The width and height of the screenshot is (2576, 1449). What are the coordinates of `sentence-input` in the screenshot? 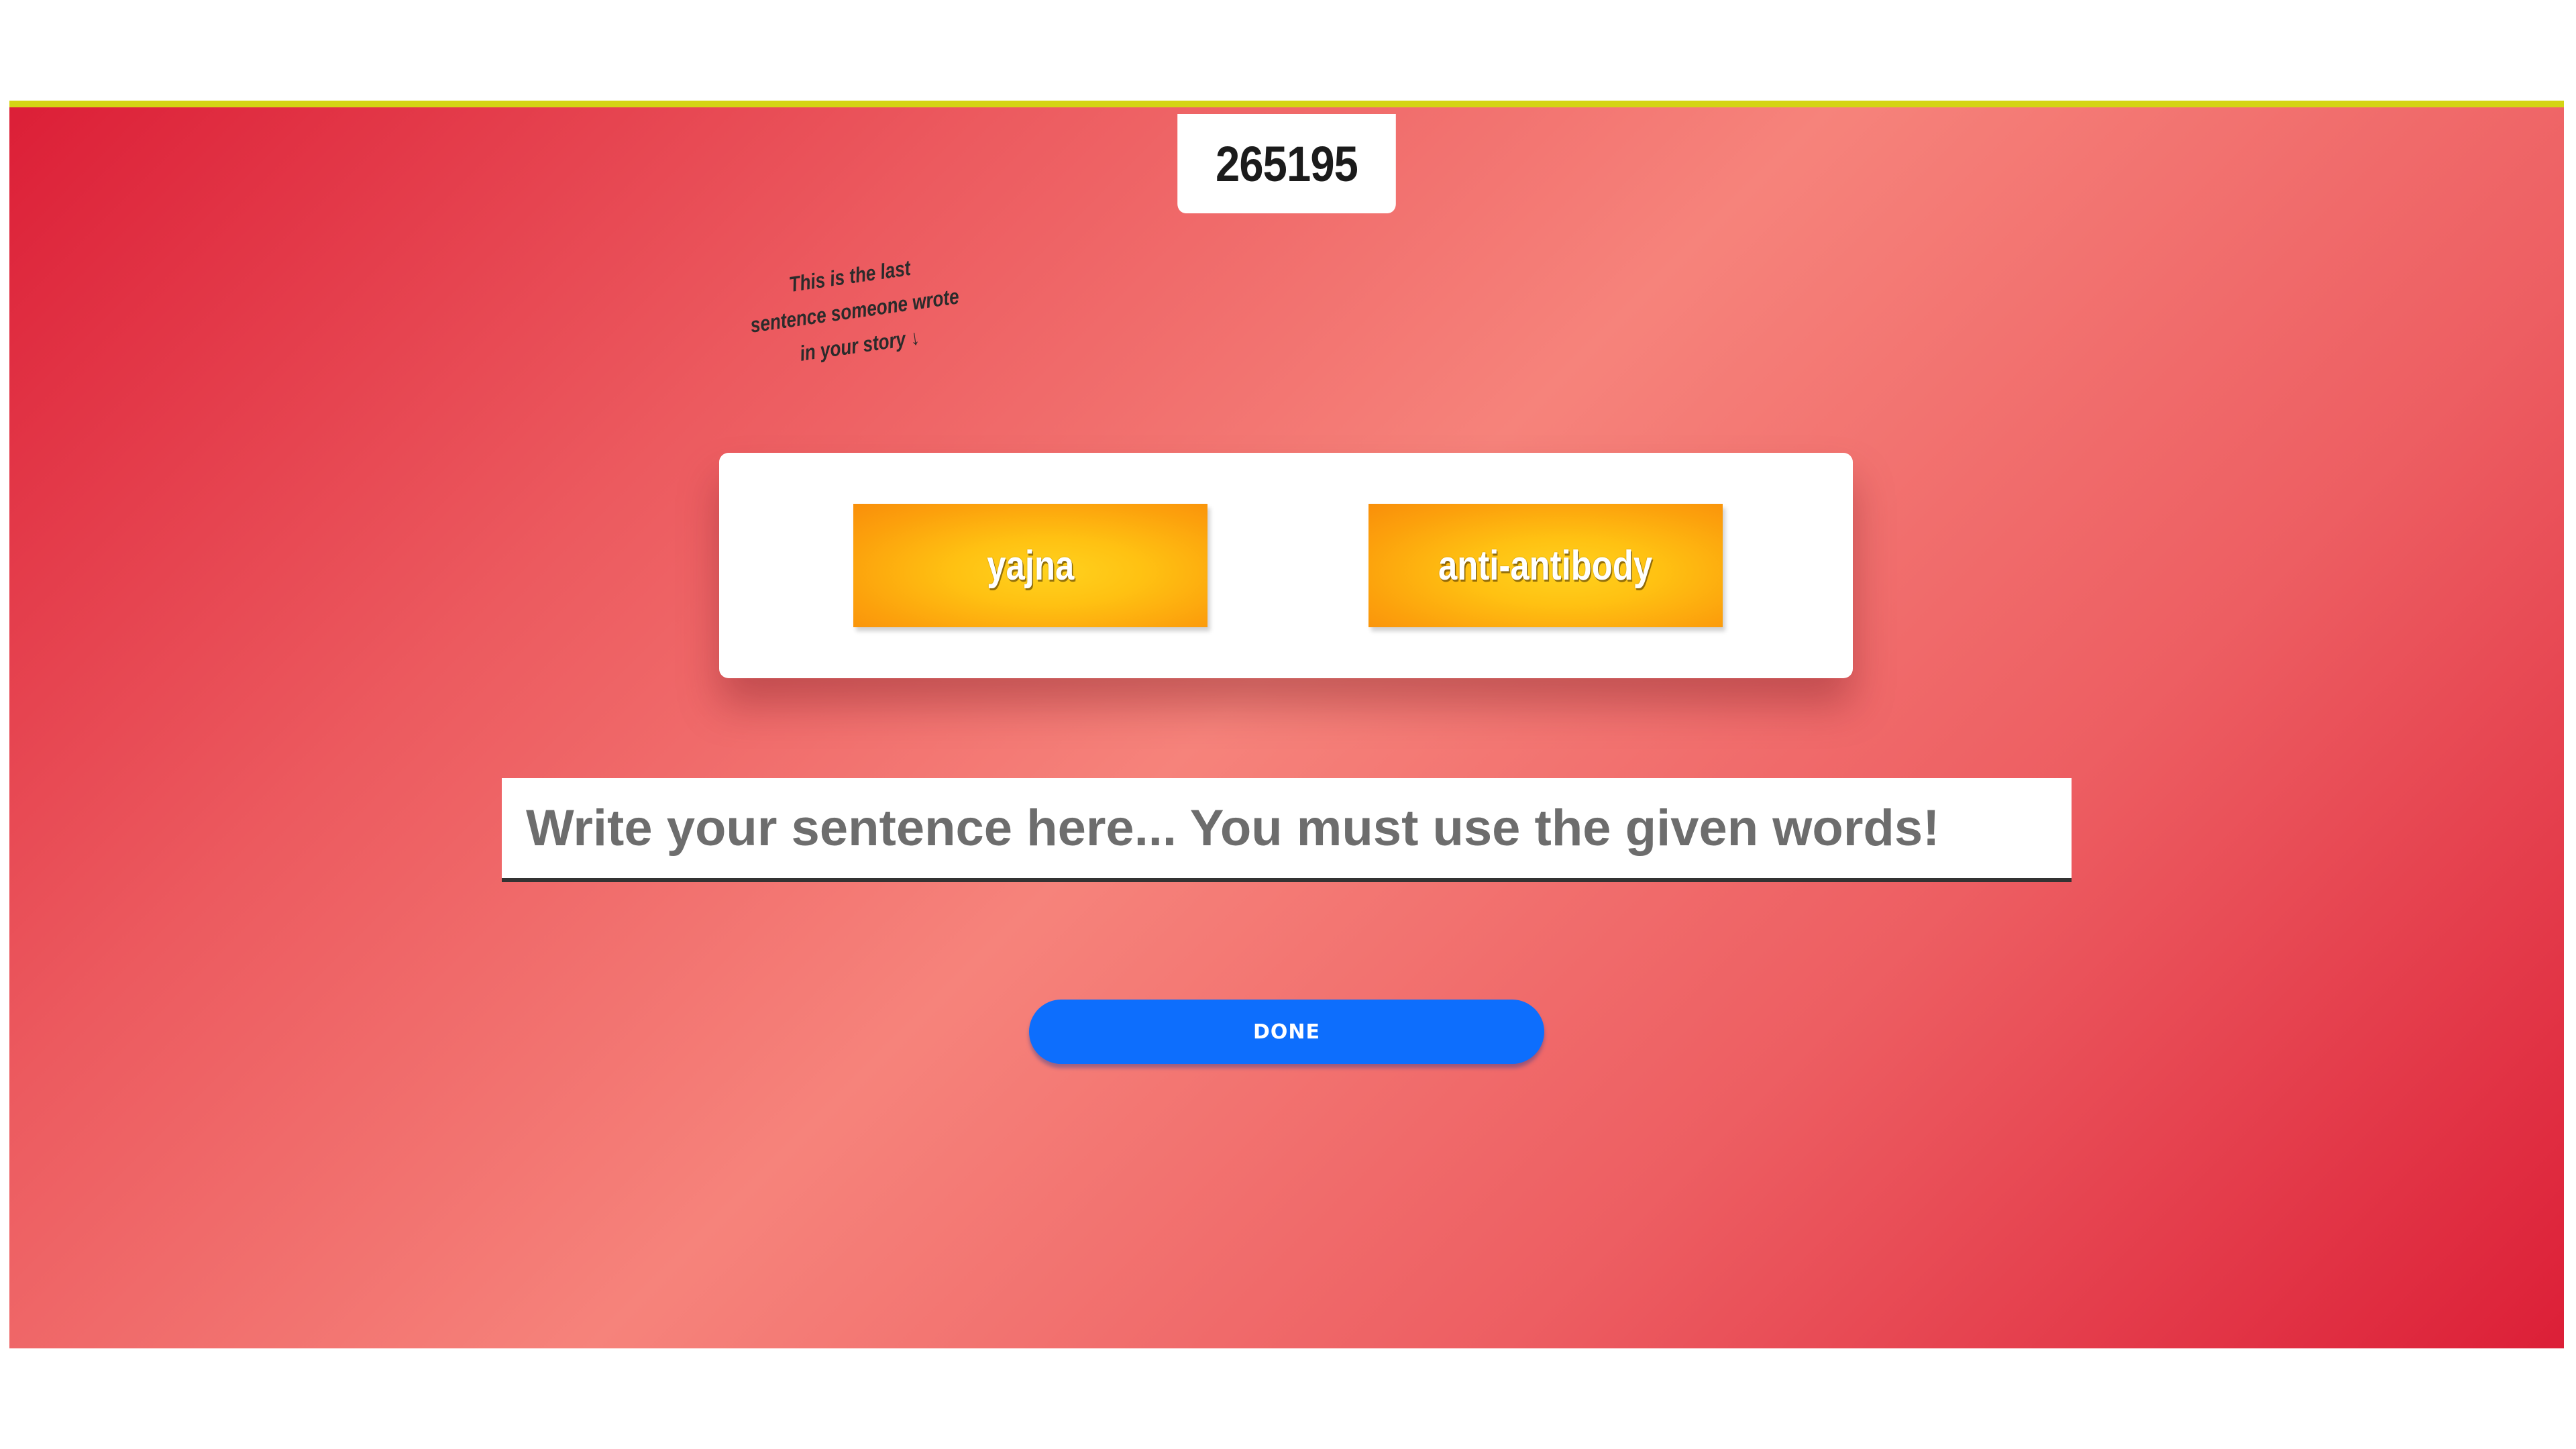 It's located at (1287, 830).